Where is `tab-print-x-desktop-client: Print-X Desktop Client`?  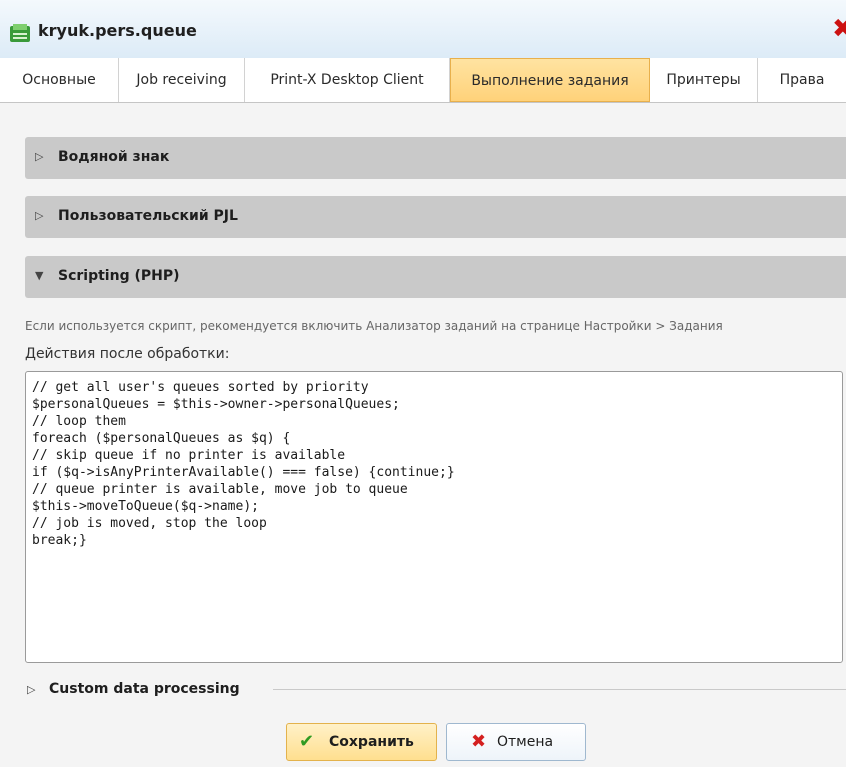
tab-print-x-desktop-client: Print-X Desktop Client is located at coordinates (347, 80).